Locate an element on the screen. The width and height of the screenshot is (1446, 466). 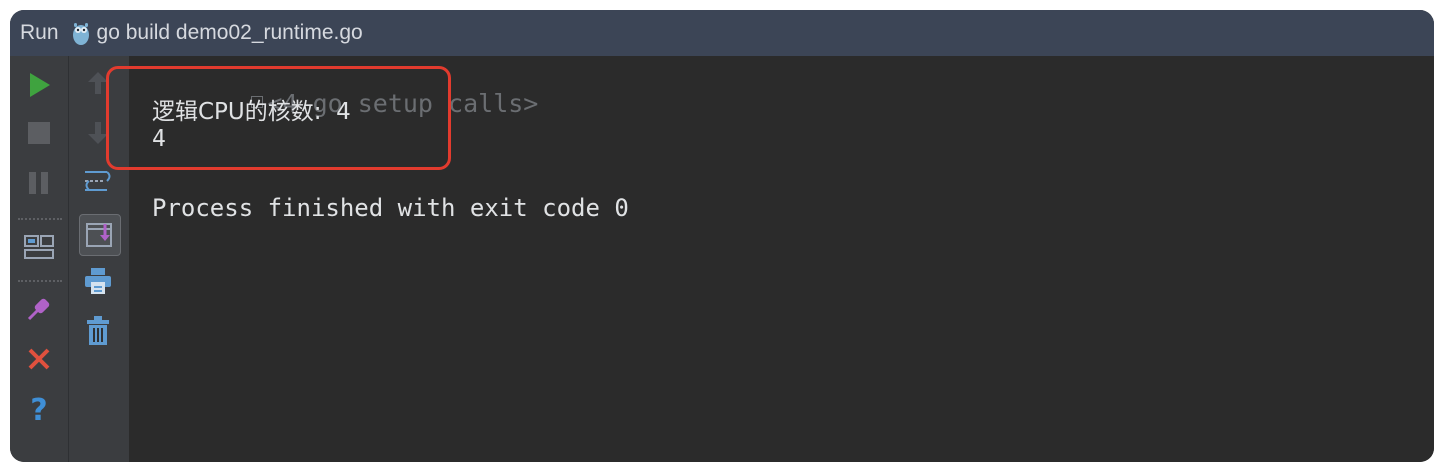
trash-icon is located at coordinates (98, 331).